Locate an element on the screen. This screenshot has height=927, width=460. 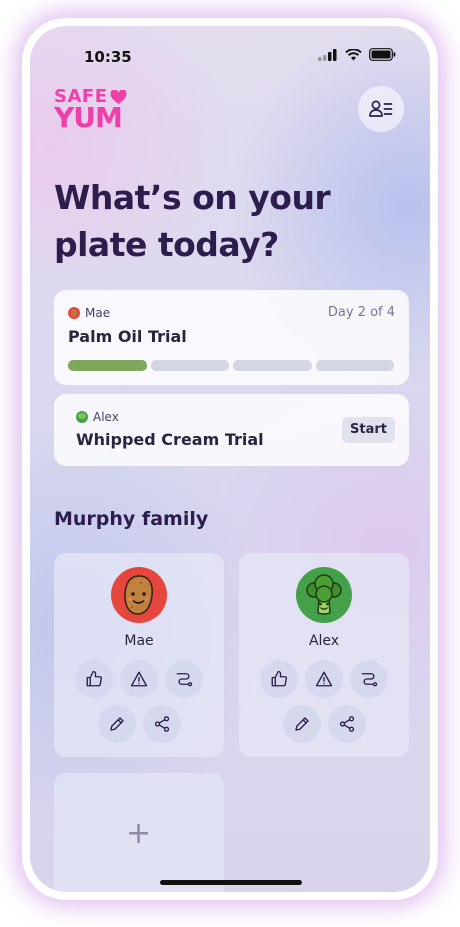
home-indicator is located at coordinates (231, 882).